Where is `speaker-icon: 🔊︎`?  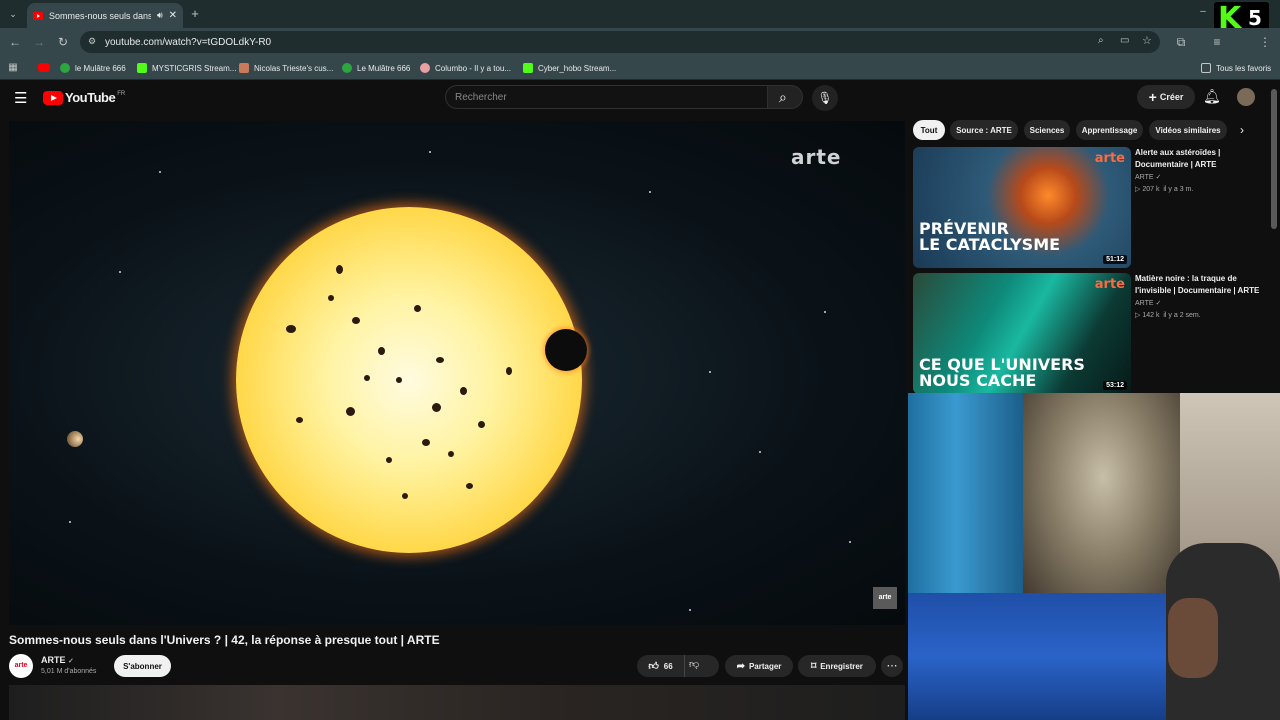
speaker-icon: 🔊︎ is located at coordinates (160, 15).